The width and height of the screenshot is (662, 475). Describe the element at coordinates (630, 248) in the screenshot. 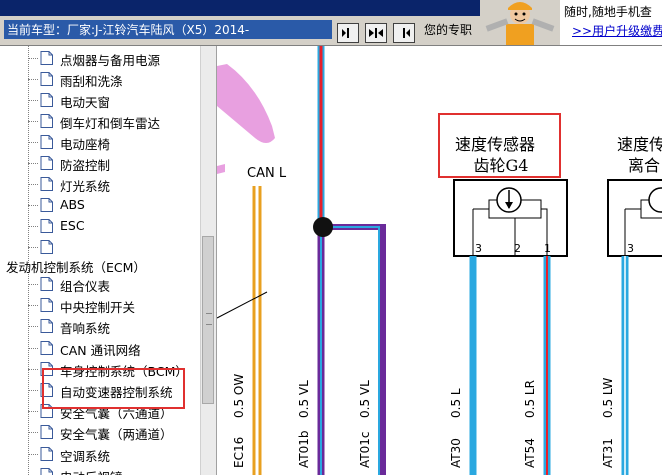

I see `sensor2-pin-3: 3` at that location.